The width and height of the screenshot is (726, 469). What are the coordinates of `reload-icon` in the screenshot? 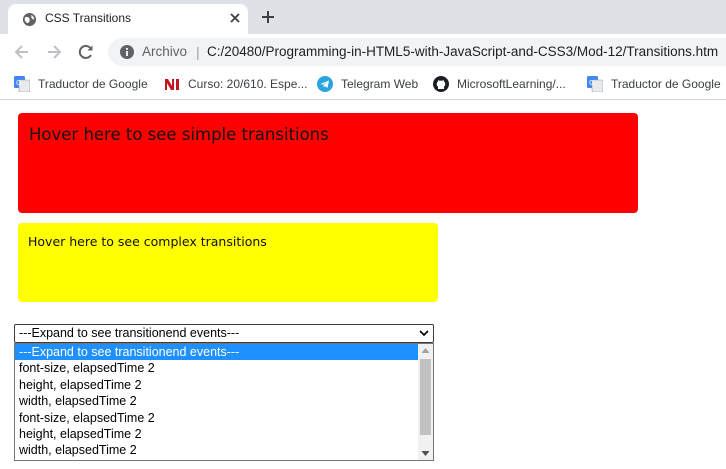 It's located at (86, 52).